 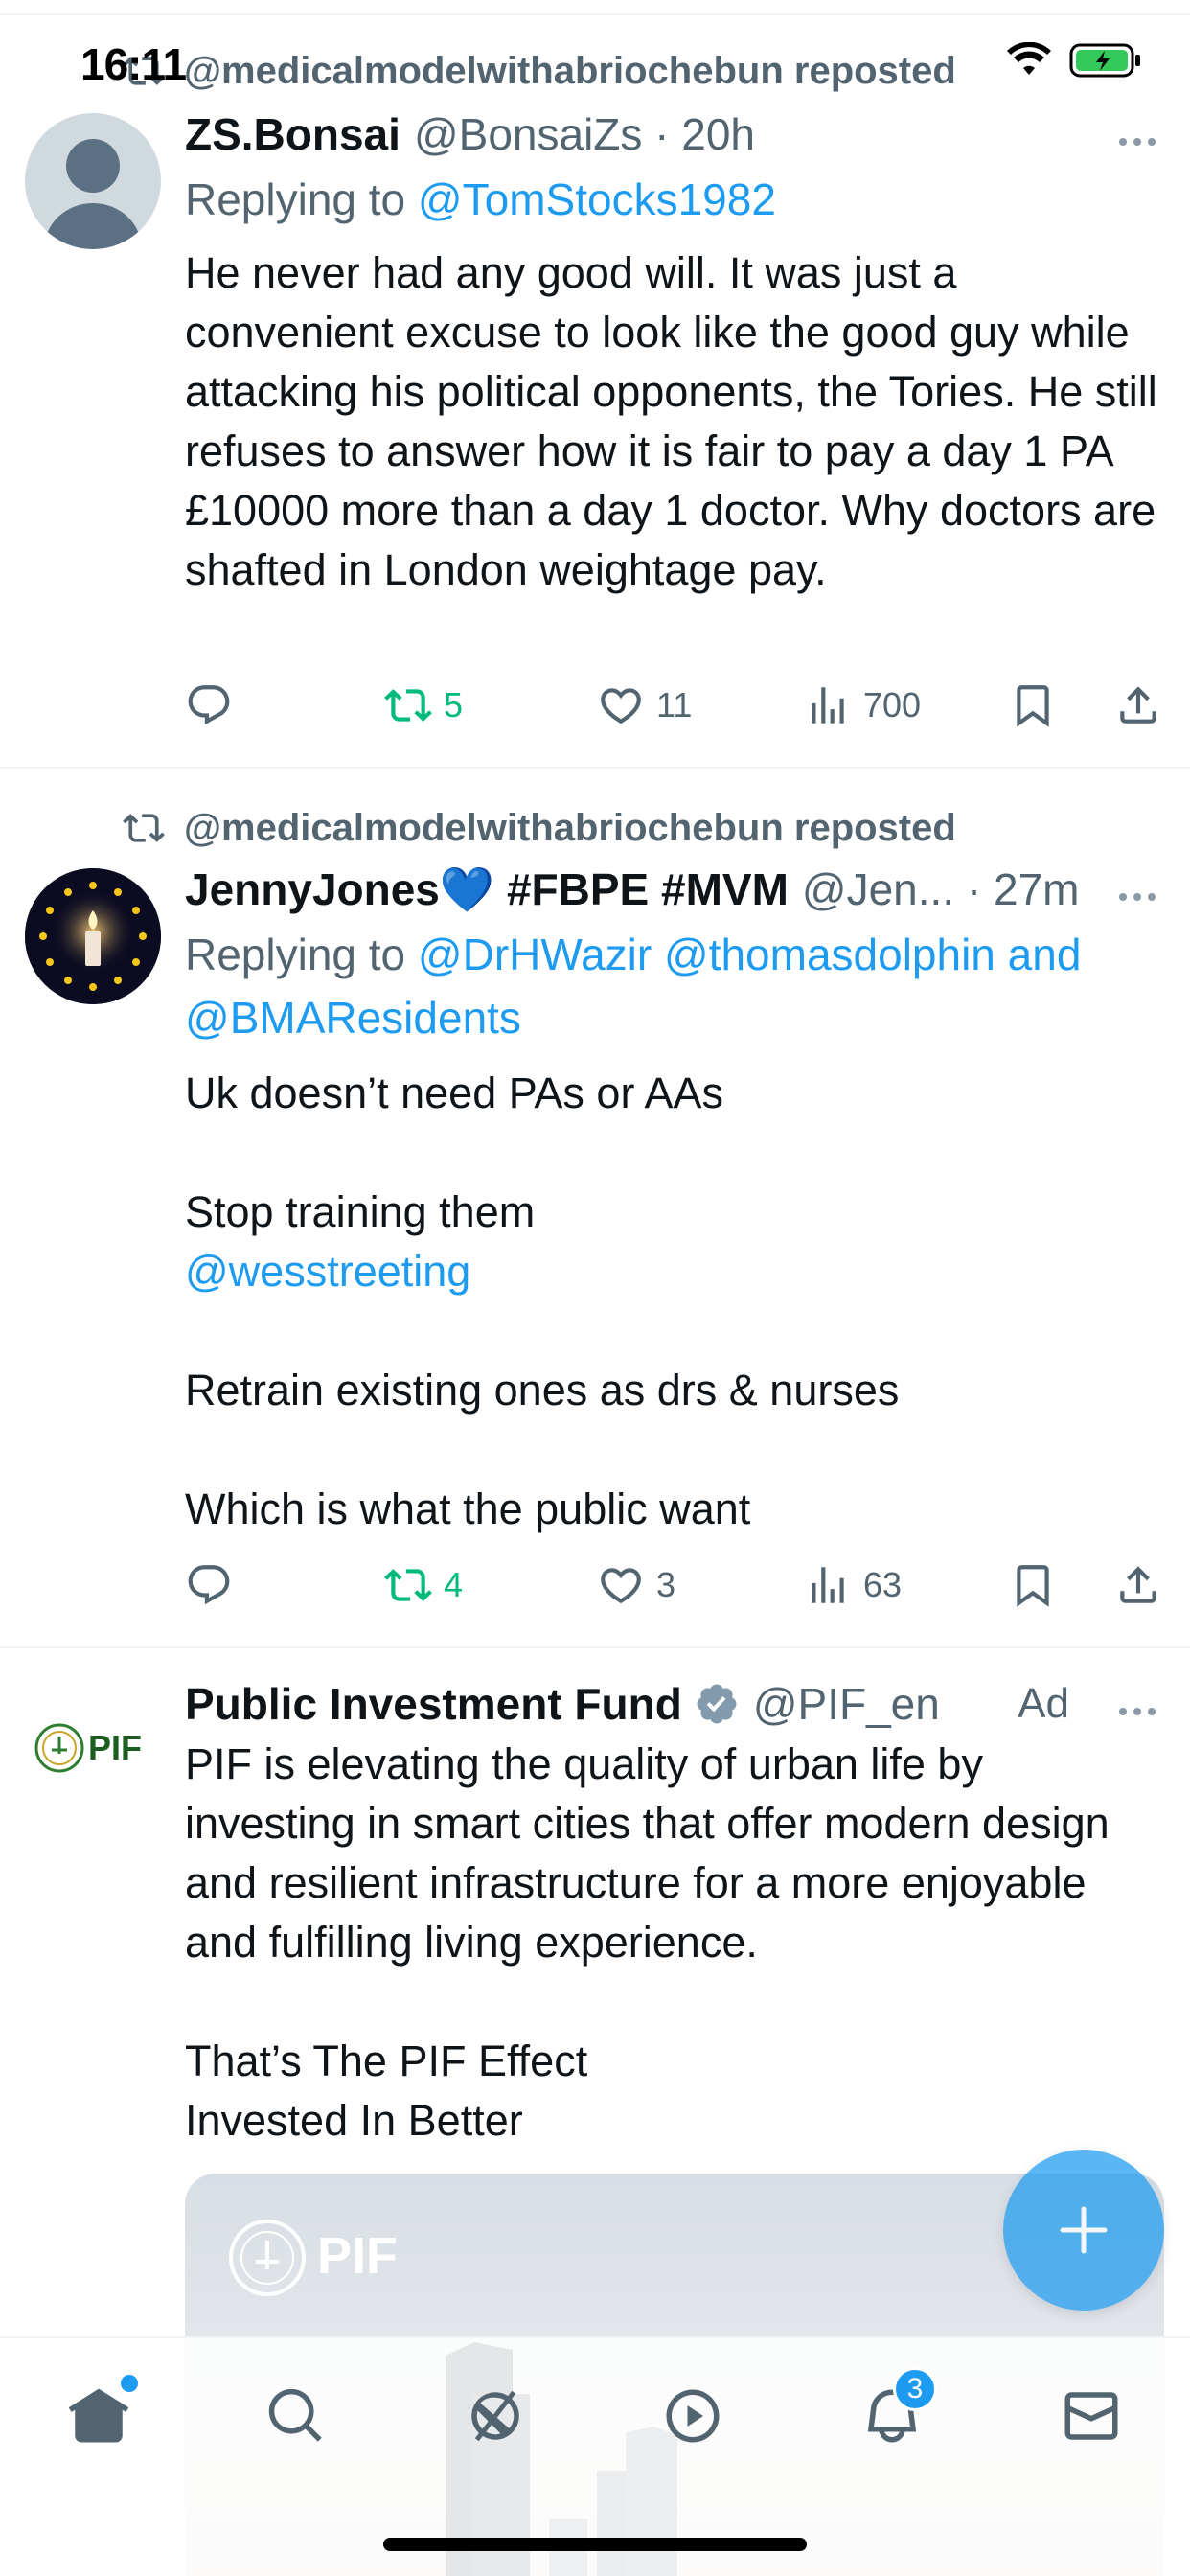 What do you see at coordinates (570, 828) in the screenshot?
I see `repost-text: @medicalmodelwithabriochebun reposted` at bounding box center [570, 828].